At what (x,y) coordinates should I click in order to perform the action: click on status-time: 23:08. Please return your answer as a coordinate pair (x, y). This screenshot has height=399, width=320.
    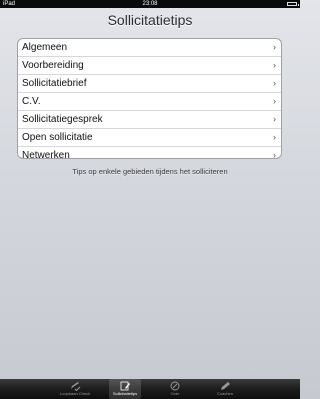
    Looking at the image, I should click on (150, 4).